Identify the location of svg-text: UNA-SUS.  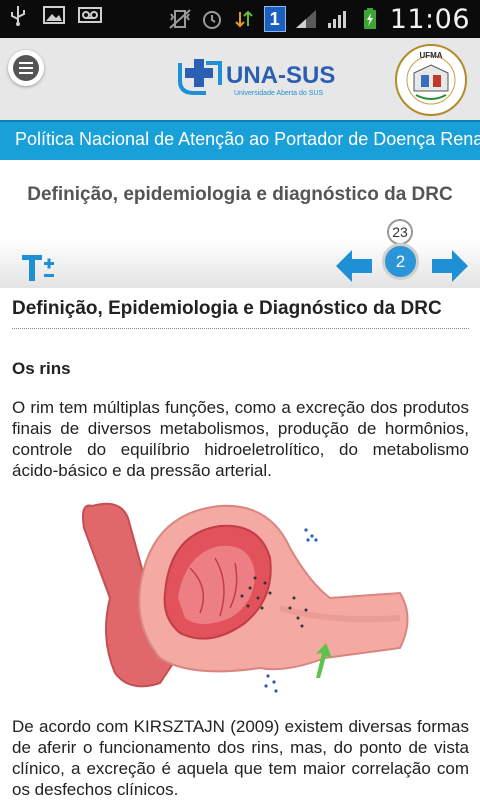
(280, 75).